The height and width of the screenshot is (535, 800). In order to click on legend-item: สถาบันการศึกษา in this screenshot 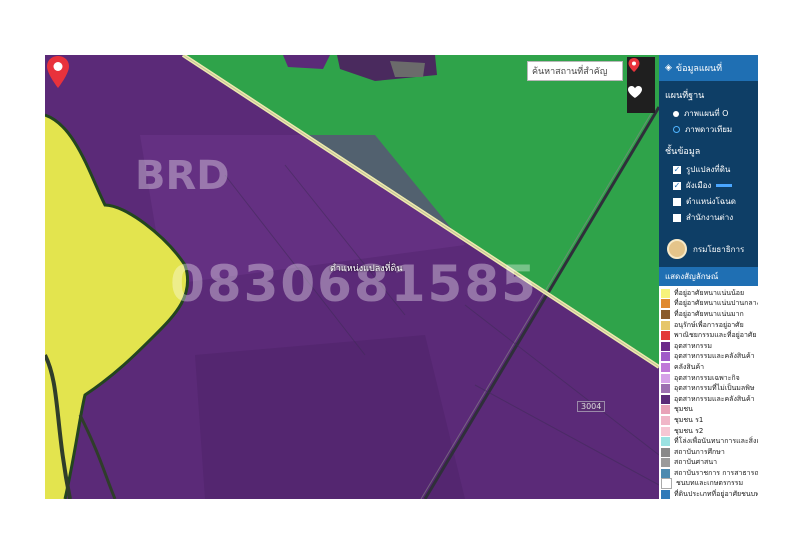, I will do `click(709, 452)`.